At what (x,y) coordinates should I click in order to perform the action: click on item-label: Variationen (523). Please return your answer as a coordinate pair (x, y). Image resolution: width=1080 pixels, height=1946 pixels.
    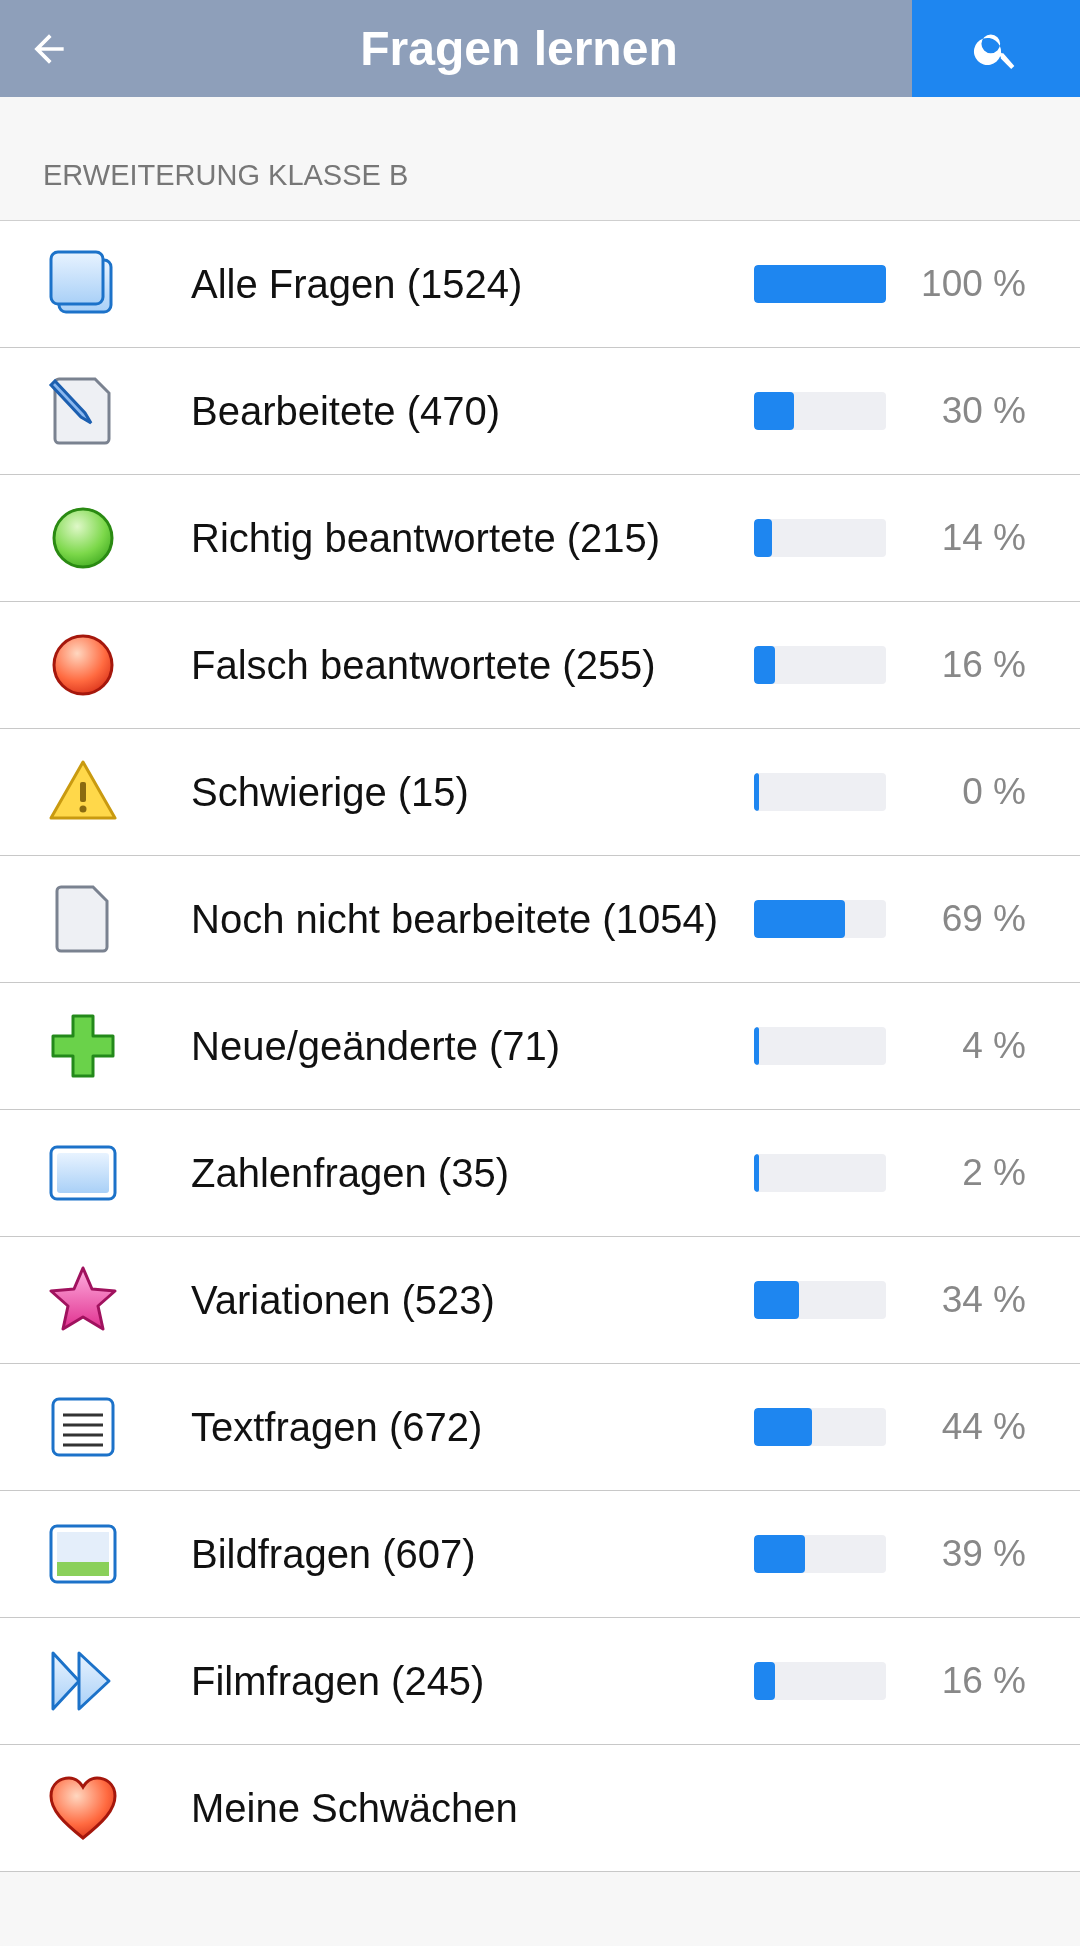
    Looking at the image, I should click on (343, 1300).